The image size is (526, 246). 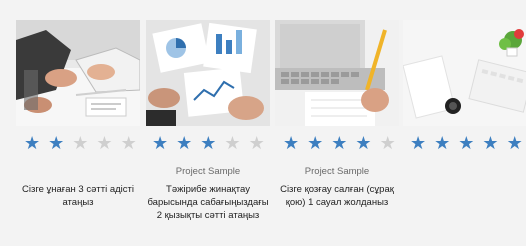 I want to click on card-image-documents, so click(x=208, y=73).